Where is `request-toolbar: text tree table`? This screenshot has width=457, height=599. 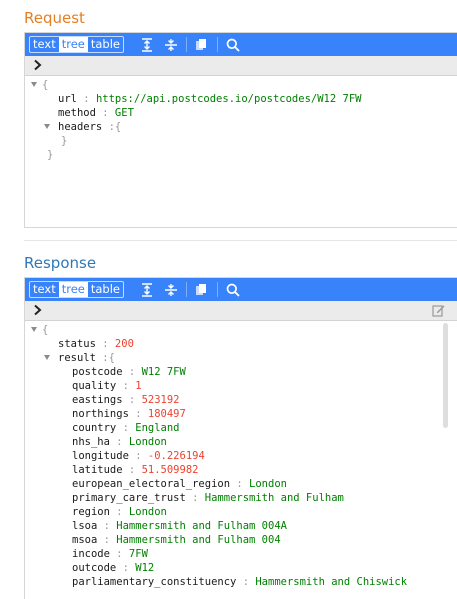
request-toolbar: text tree table is located at coordinates (241, 44).